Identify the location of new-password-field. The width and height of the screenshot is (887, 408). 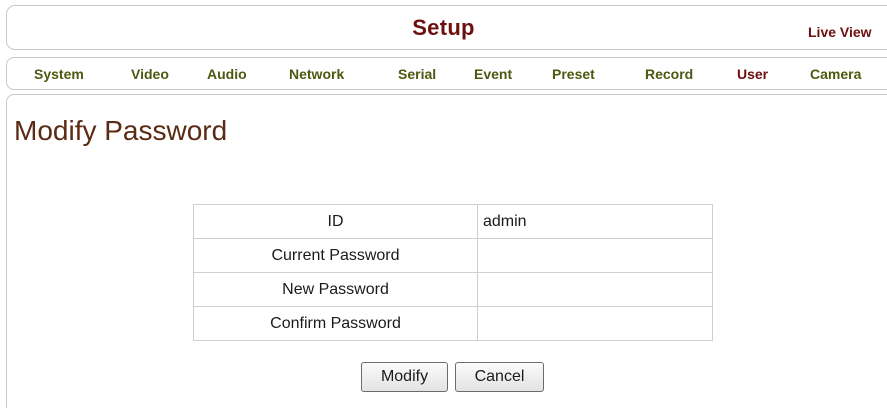
(593, 289).